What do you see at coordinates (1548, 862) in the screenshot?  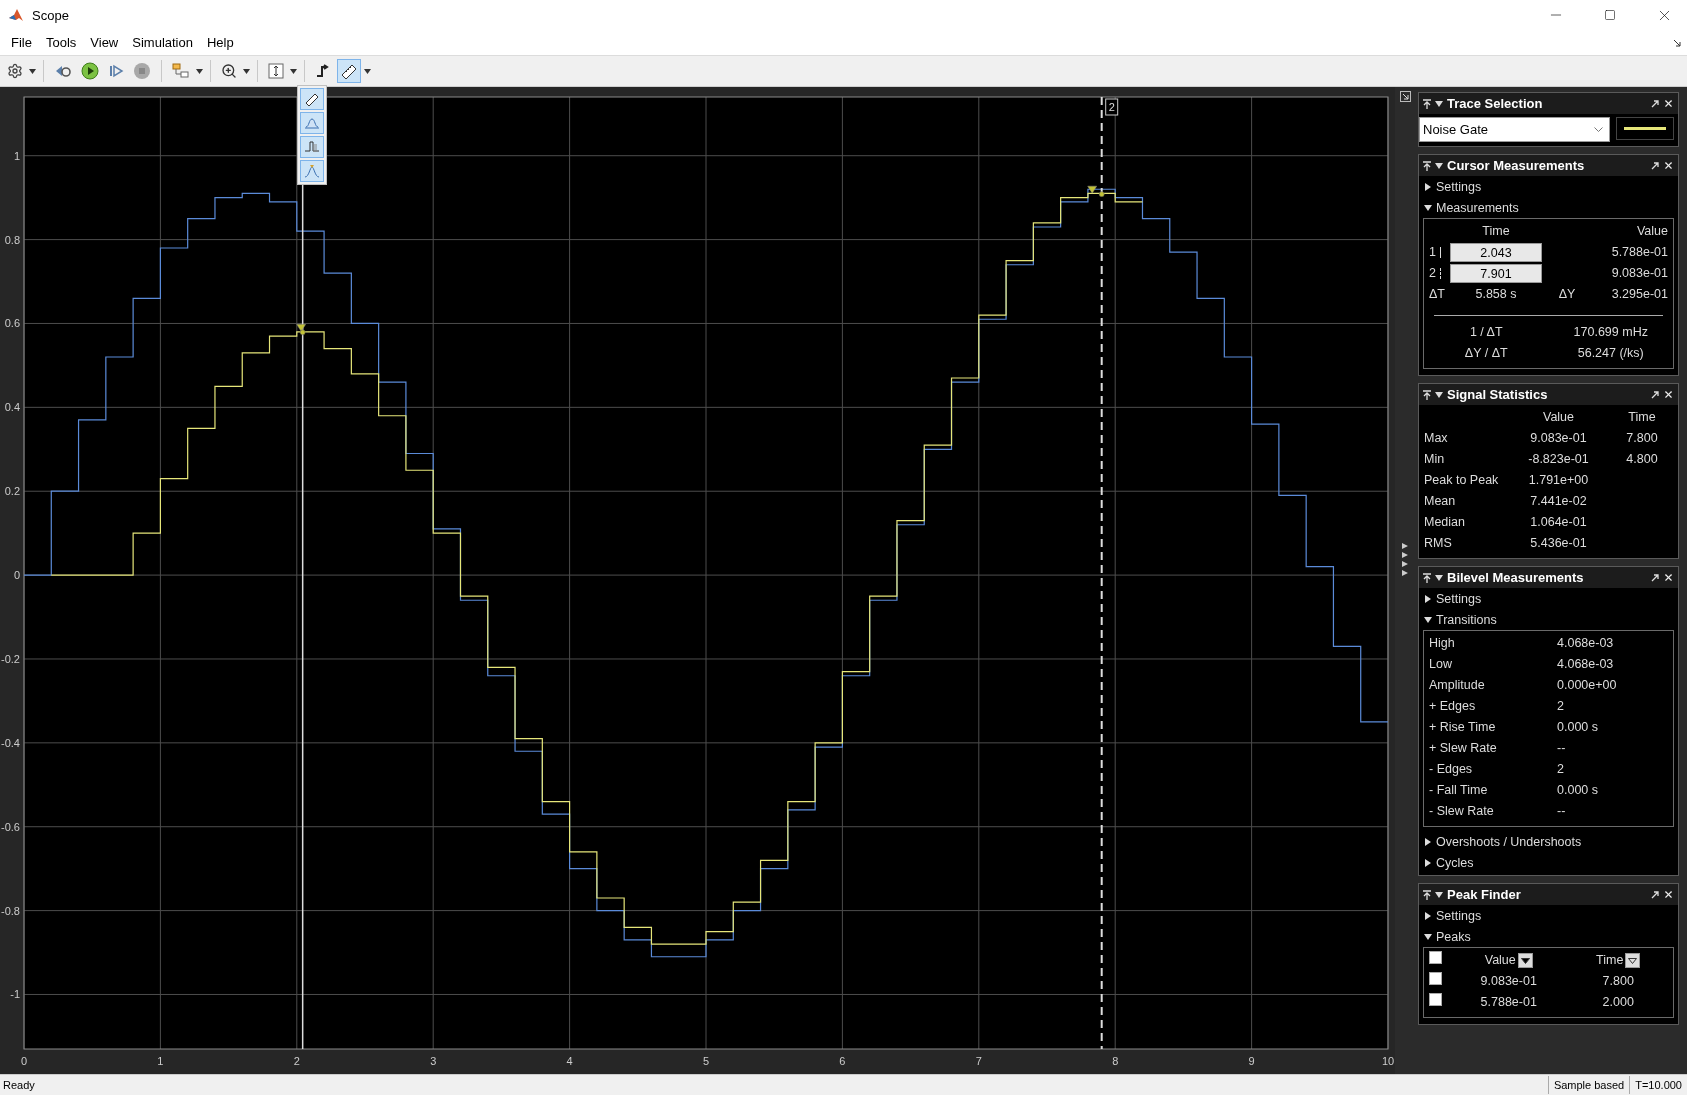 I see `section-toggle: Cycles` at bounding box center [1548, 862].